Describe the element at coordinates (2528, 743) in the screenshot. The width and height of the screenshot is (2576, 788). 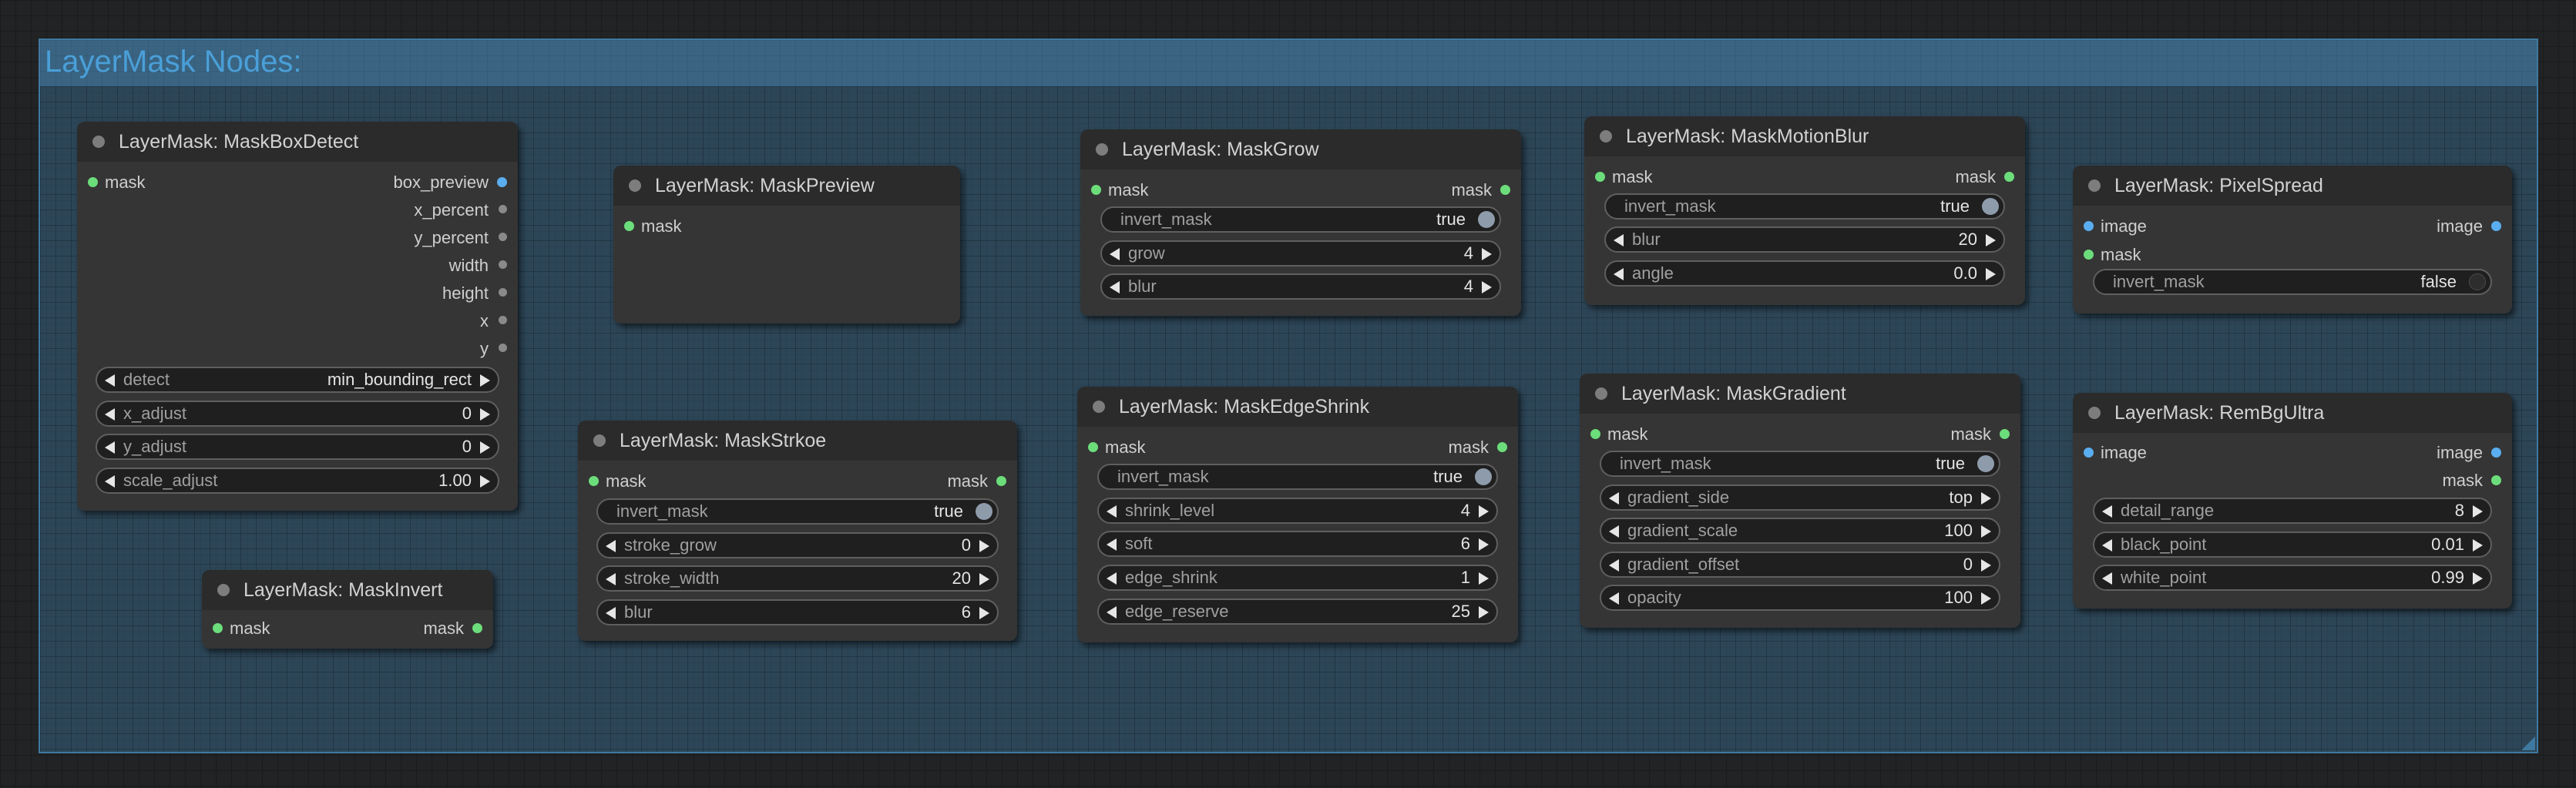
I see `group-resize-handle-icon` at that location.